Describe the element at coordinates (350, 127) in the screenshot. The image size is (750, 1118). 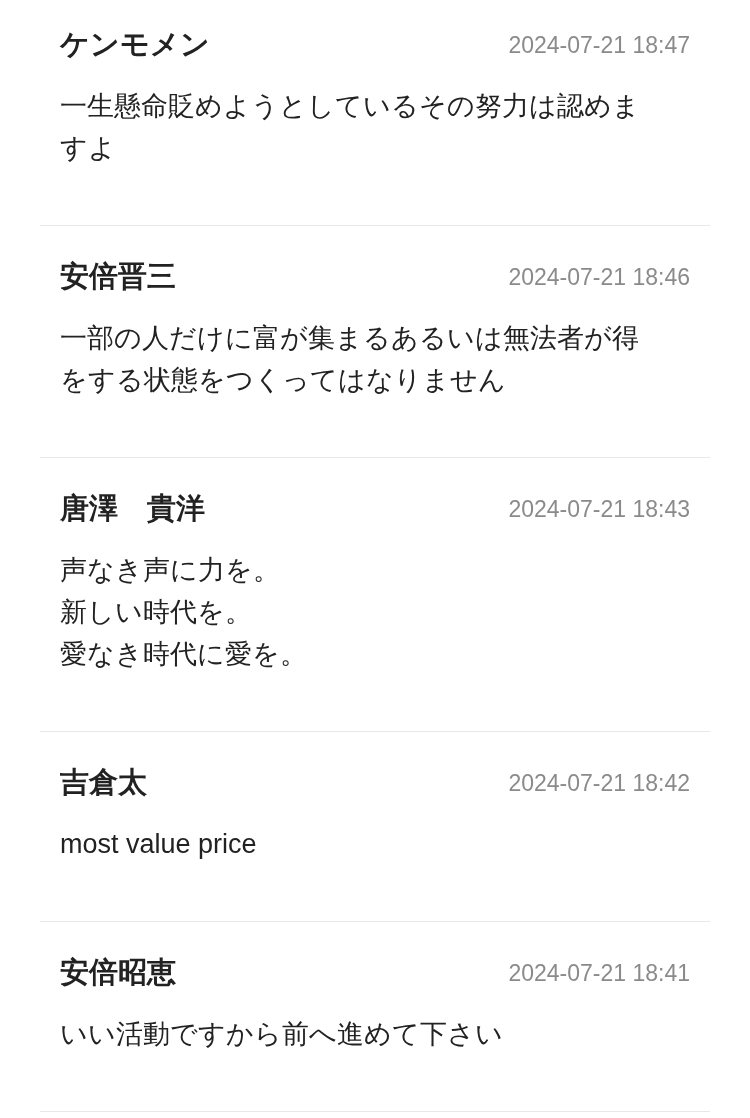
I see `comment-text: 一生懸命貶めようとしているその努力は認めますよ` at that location.